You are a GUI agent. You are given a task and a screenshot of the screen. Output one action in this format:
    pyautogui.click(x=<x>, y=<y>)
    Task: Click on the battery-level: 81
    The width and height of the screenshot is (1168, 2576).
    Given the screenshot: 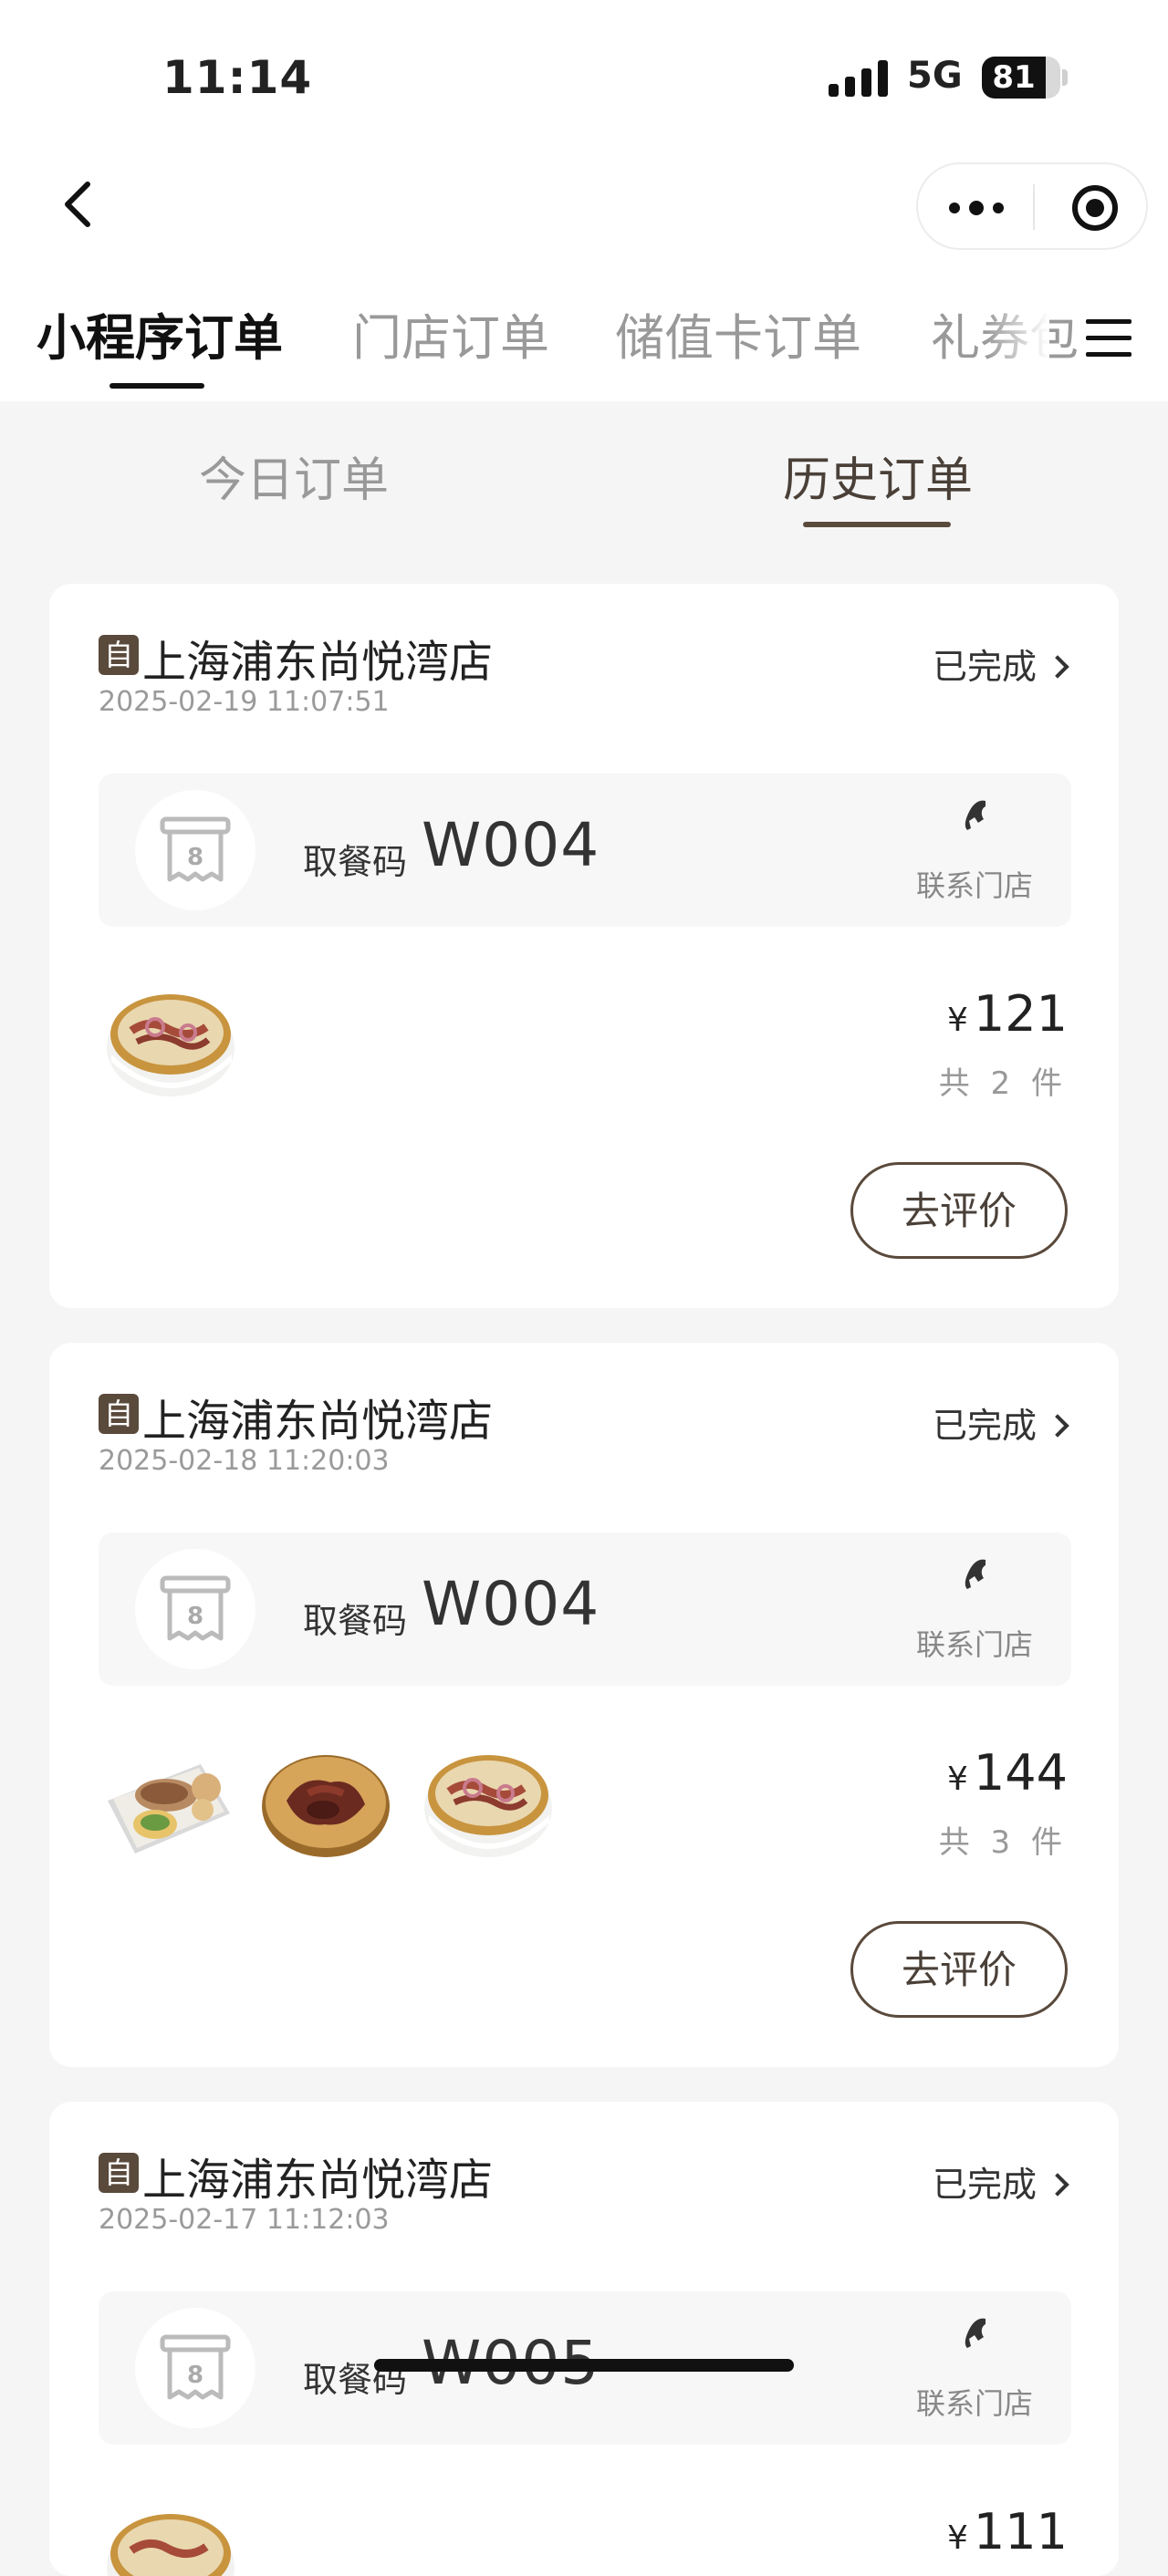 What is the action you would take?
    pyautogui.click(x=1014, y=77)
    